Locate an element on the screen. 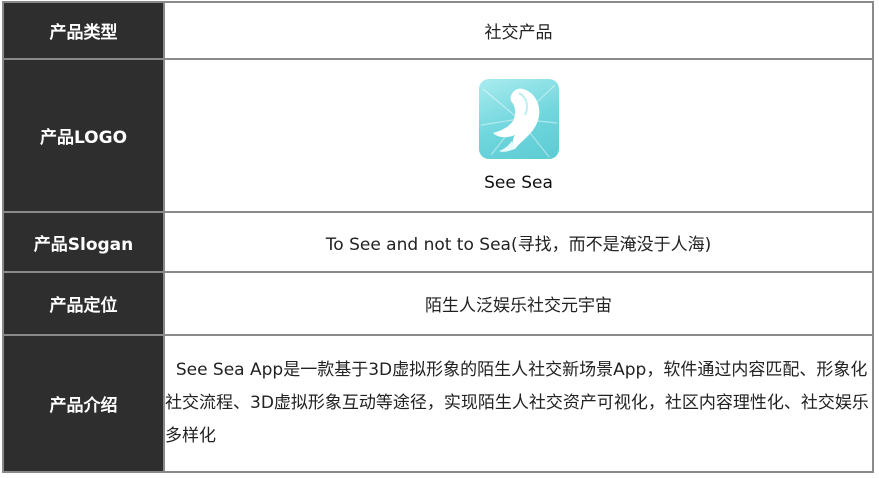  row-label: 产品类型 is located at coordinates (83, 30).